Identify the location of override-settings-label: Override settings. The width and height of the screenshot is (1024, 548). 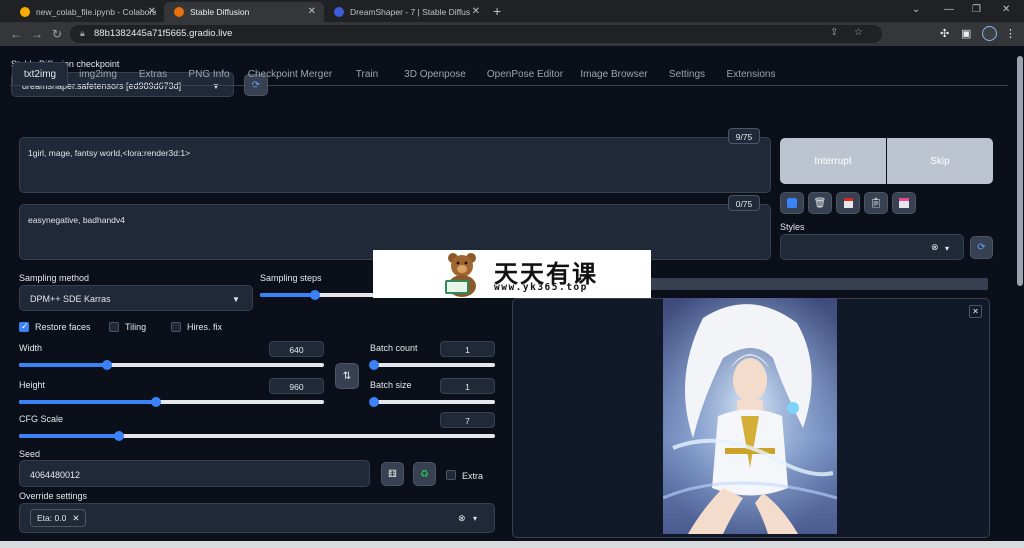
(53, 496).